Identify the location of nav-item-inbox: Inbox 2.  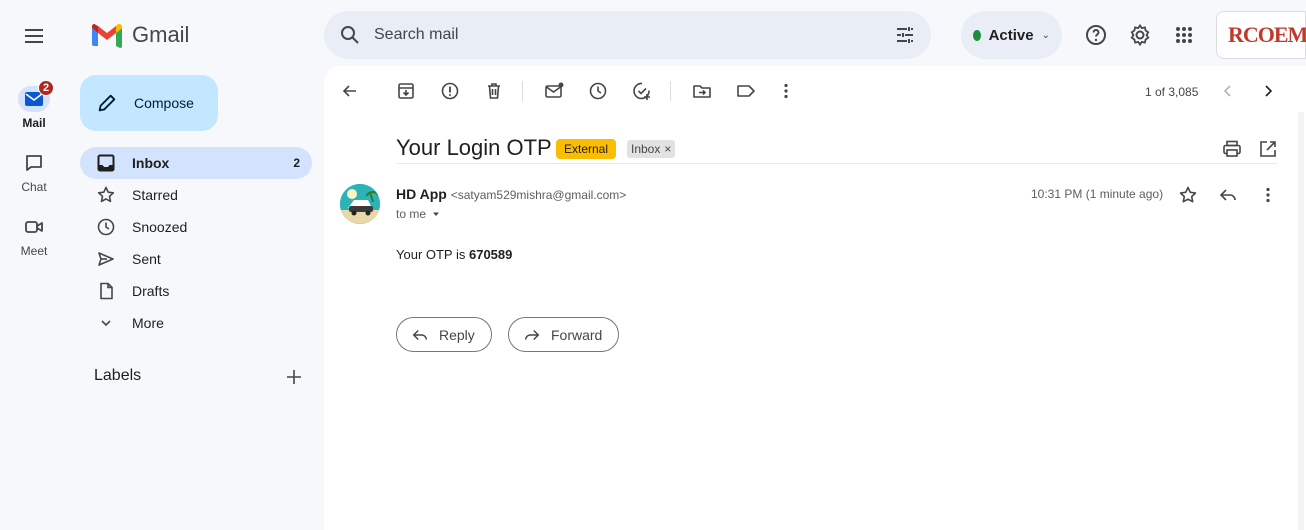
(196, 163).